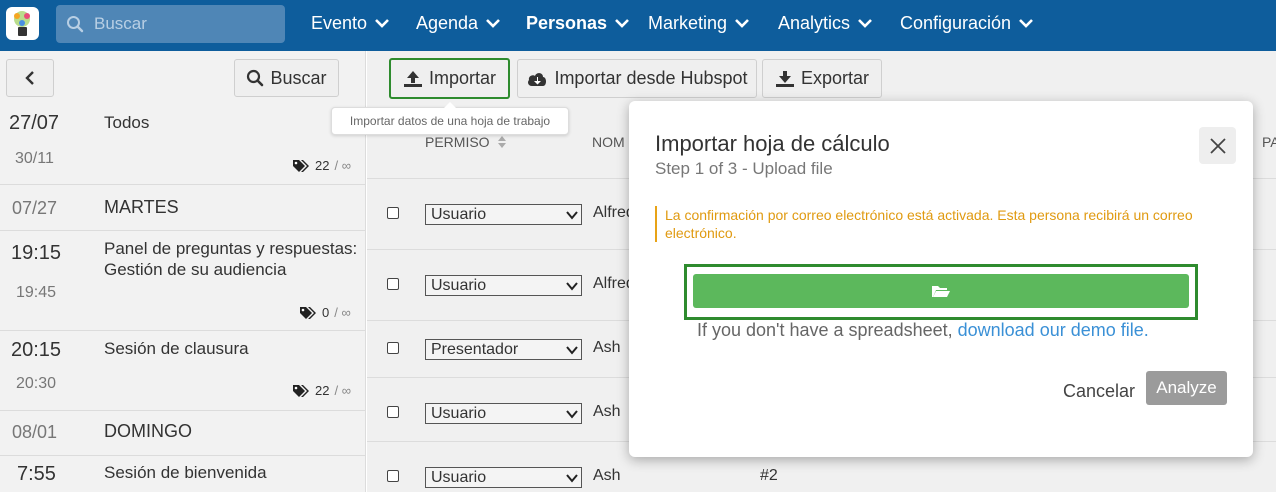 The width and height of the screenshot is (1276, 492). Describe the element at coordinates (339, 22) in the screenshot. I see `menu-evento-label: Evento` at that location.